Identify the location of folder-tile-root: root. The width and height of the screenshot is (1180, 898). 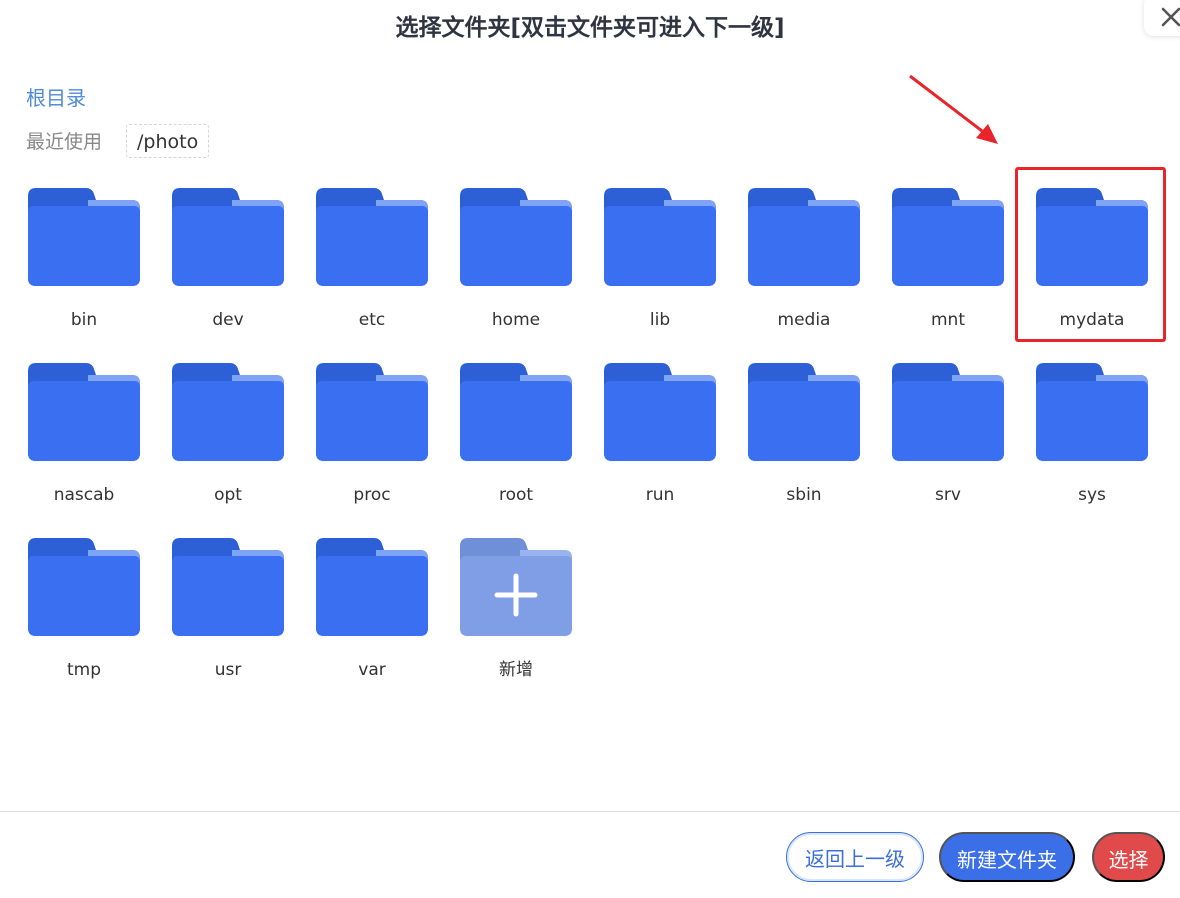
(516, 439).